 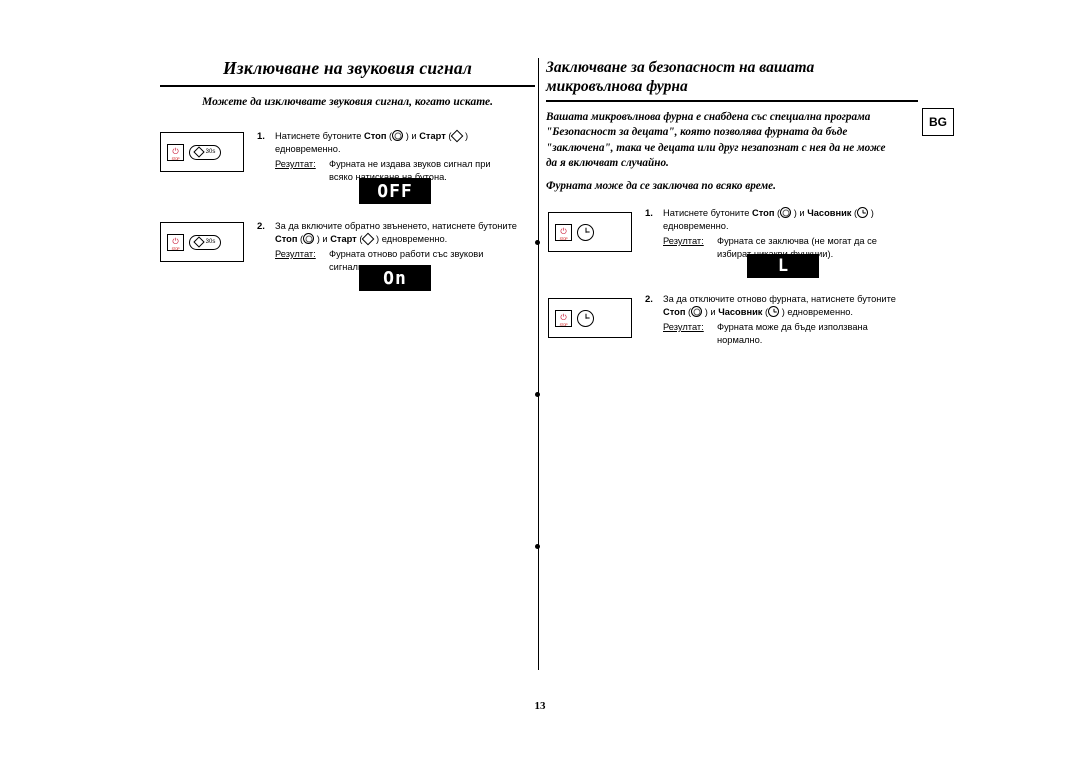 I want to click on panel-1-sublabel: 30s, so click(x=210, y=152).